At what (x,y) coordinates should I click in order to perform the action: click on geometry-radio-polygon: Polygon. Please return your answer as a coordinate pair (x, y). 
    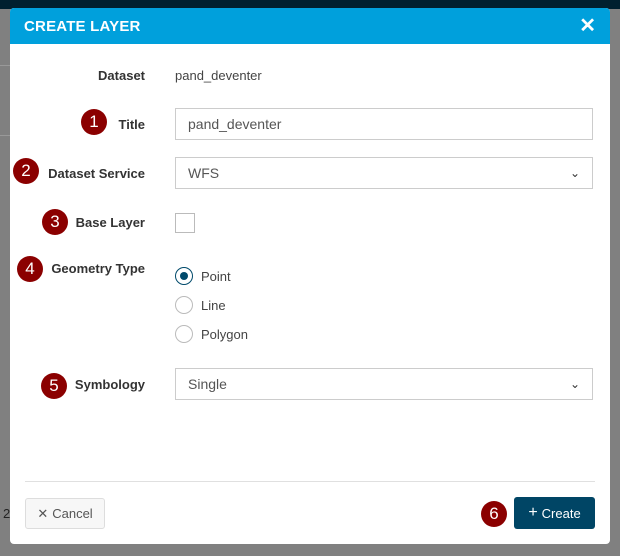
    Looking at the image, I should click on (211, 334).